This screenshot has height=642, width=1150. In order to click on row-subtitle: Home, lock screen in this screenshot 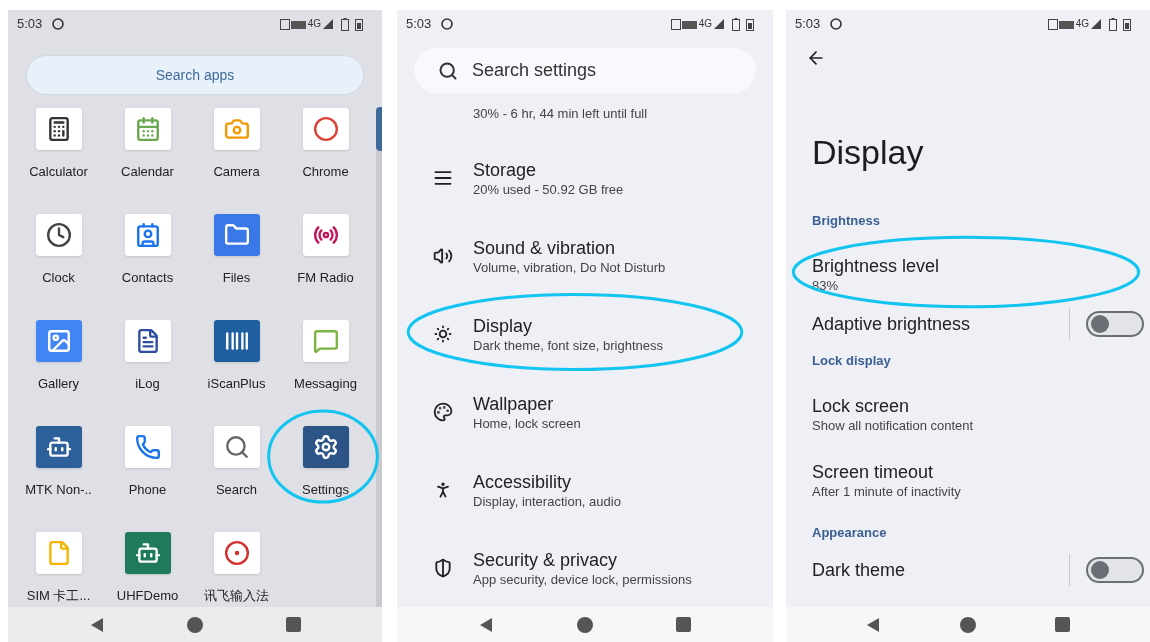, I will do `click(527, 423)`.